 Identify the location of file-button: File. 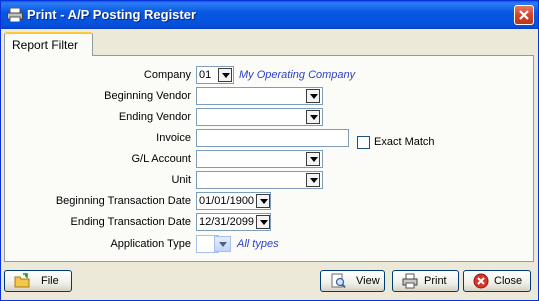
(38, 281).